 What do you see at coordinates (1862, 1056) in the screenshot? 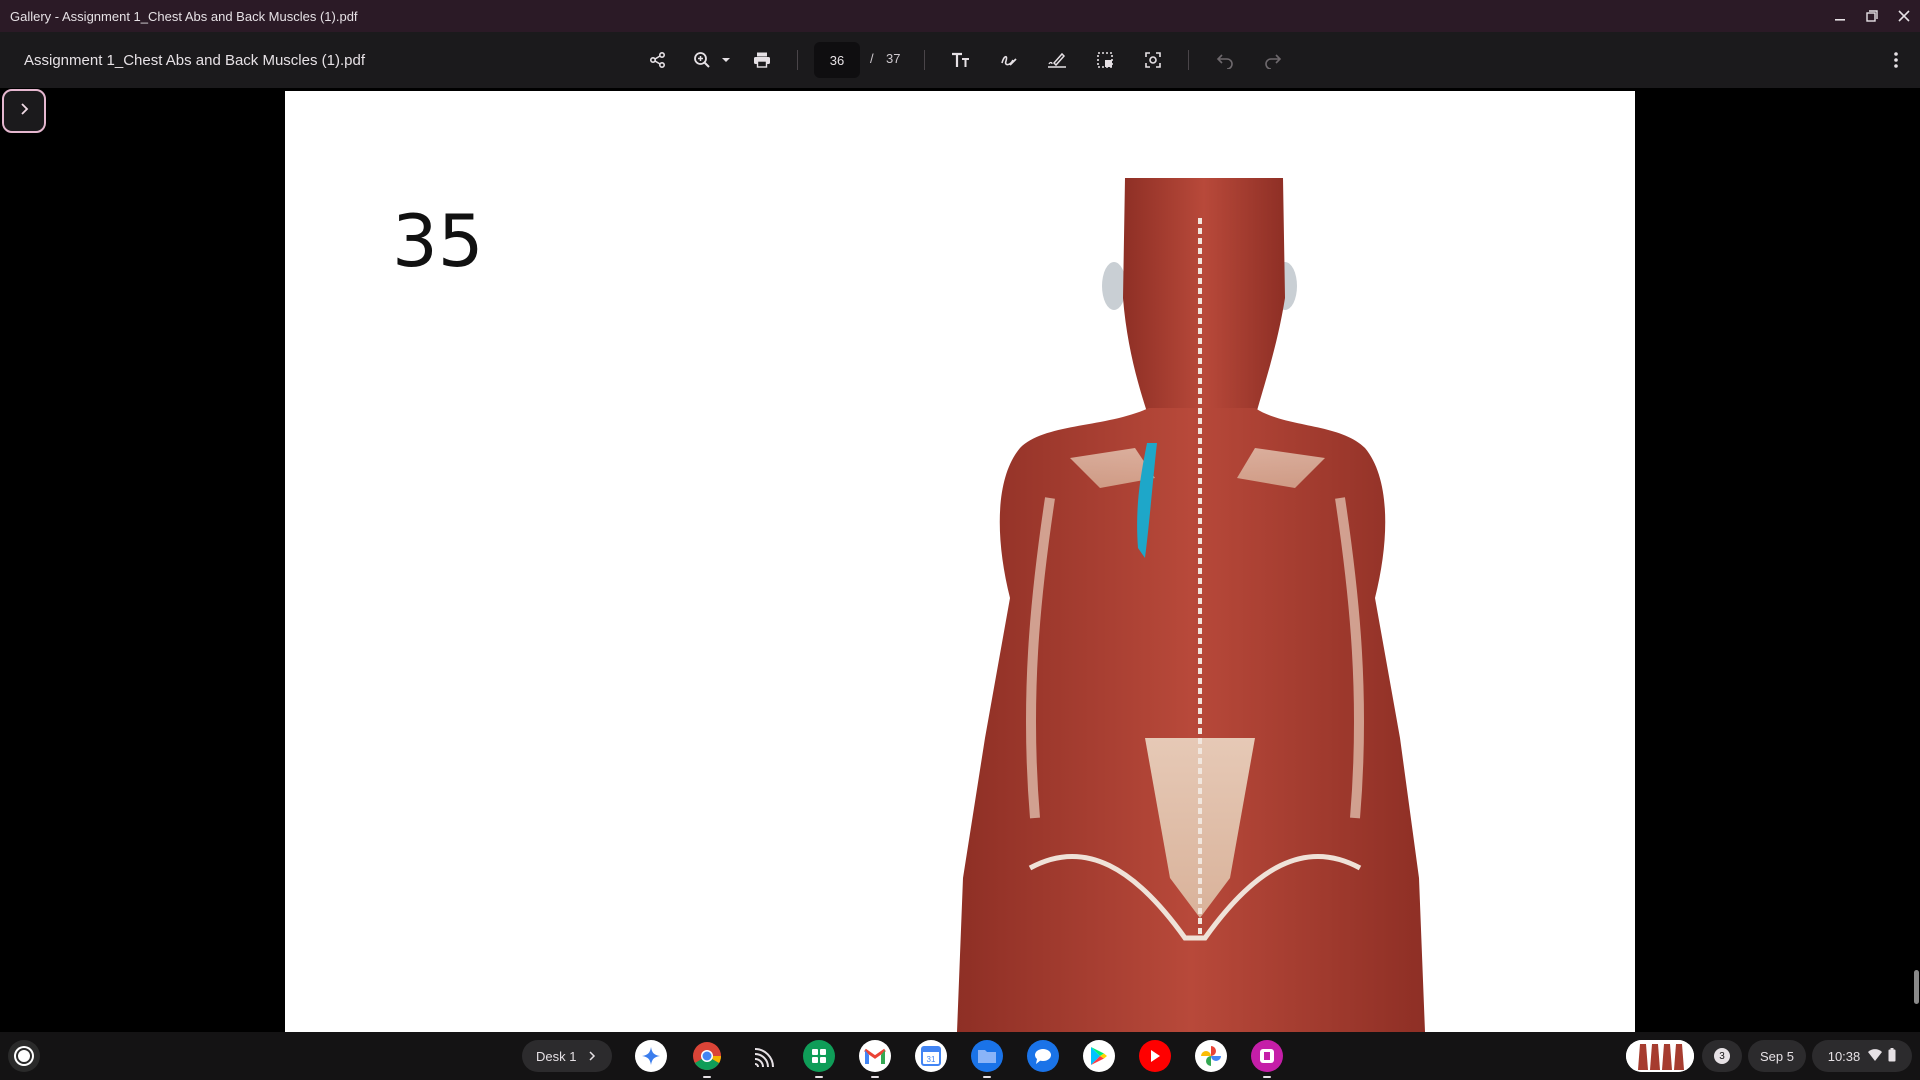
I see `system-tray: 10:38` at bounding box center [1862, 1056].